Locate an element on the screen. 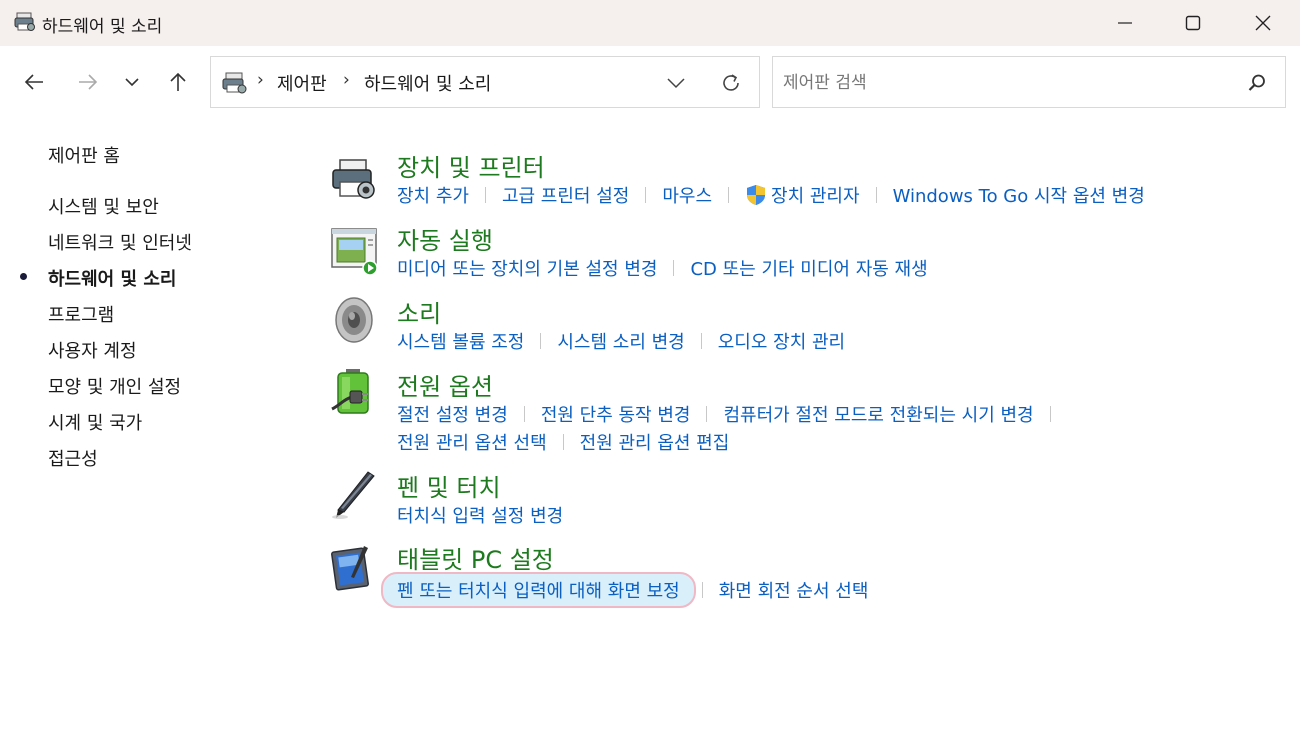 Image resolution: width=1300 pixels, height=732 pixels. advanced-printer-setup-link: 고급 프린터 설정 is located at coordinates (565, 195).